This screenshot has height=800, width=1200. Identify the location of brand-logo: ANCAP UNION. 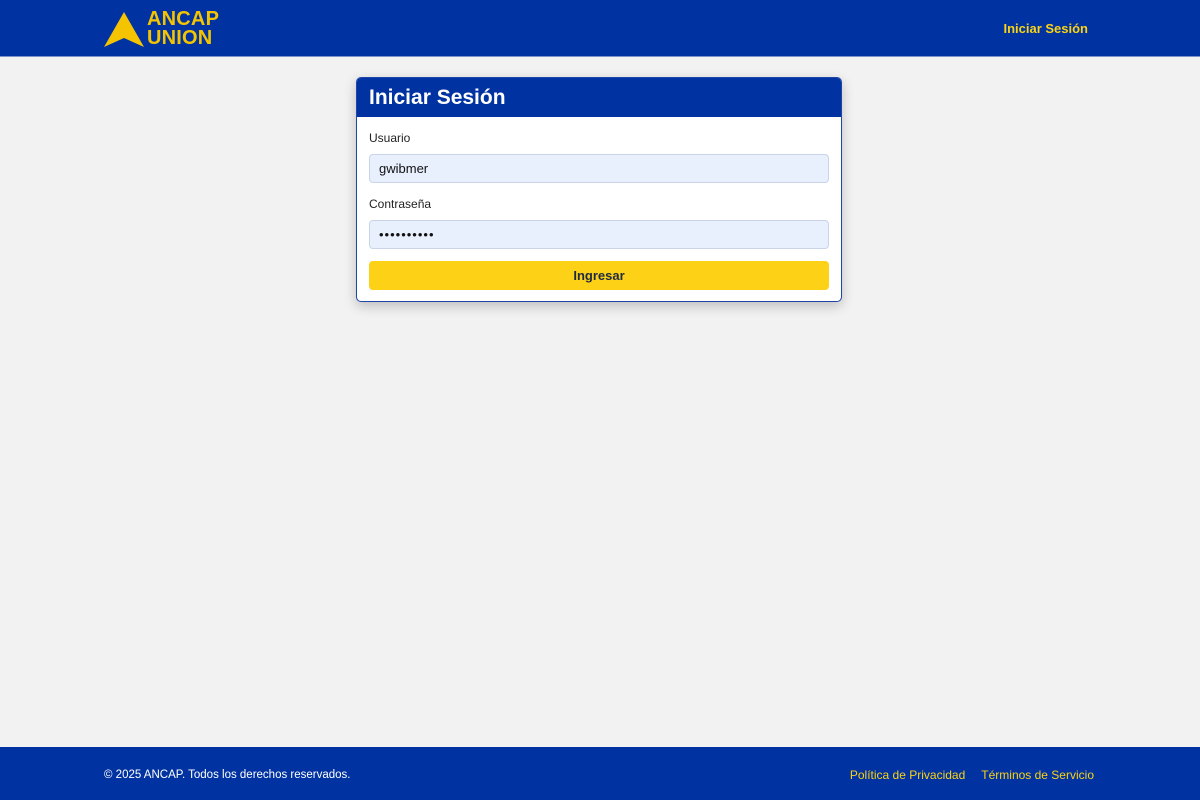
(161, 29).